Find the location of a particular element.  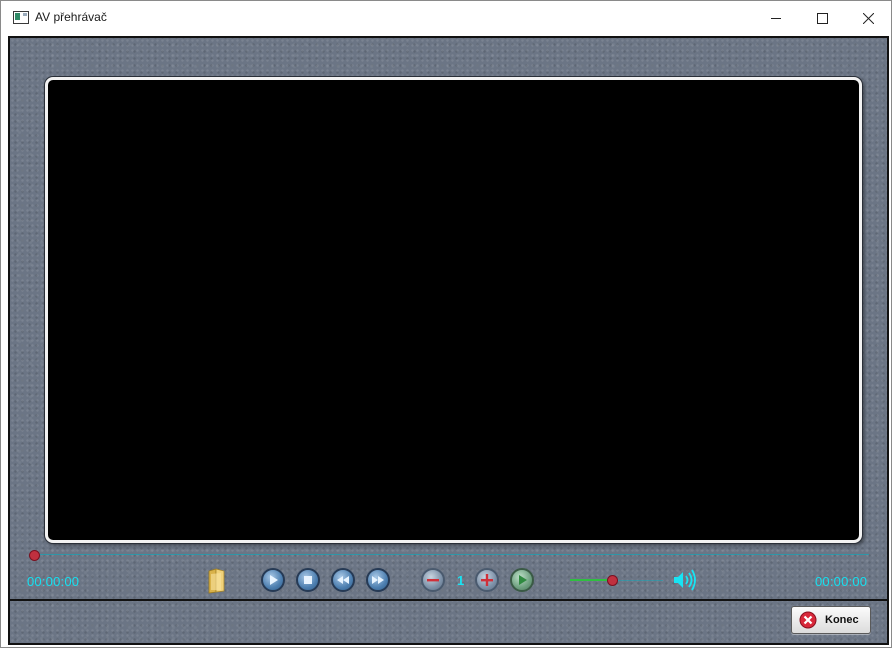

volume-track is located at coordinates (638, 580).